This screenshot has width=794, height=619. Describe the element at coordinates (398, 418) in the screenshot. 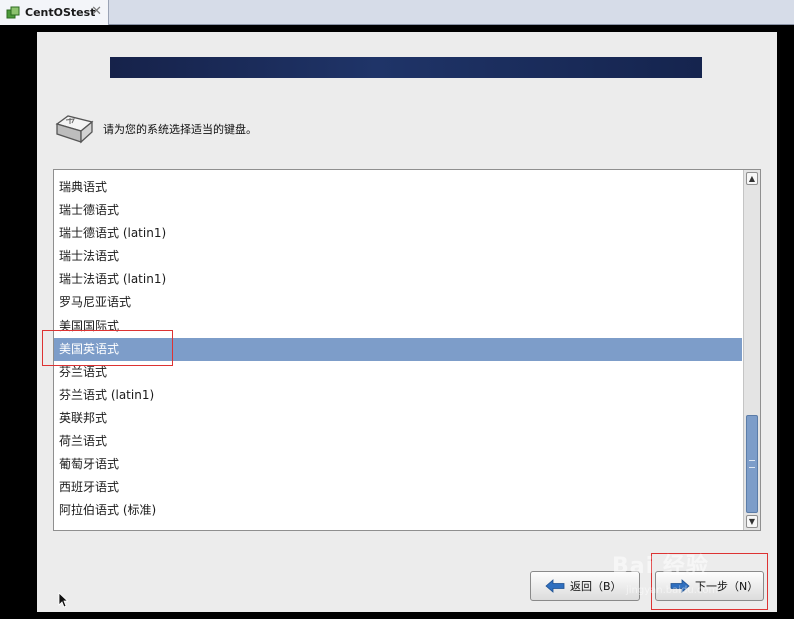

I see `list-item: 英联邦式` at that location.